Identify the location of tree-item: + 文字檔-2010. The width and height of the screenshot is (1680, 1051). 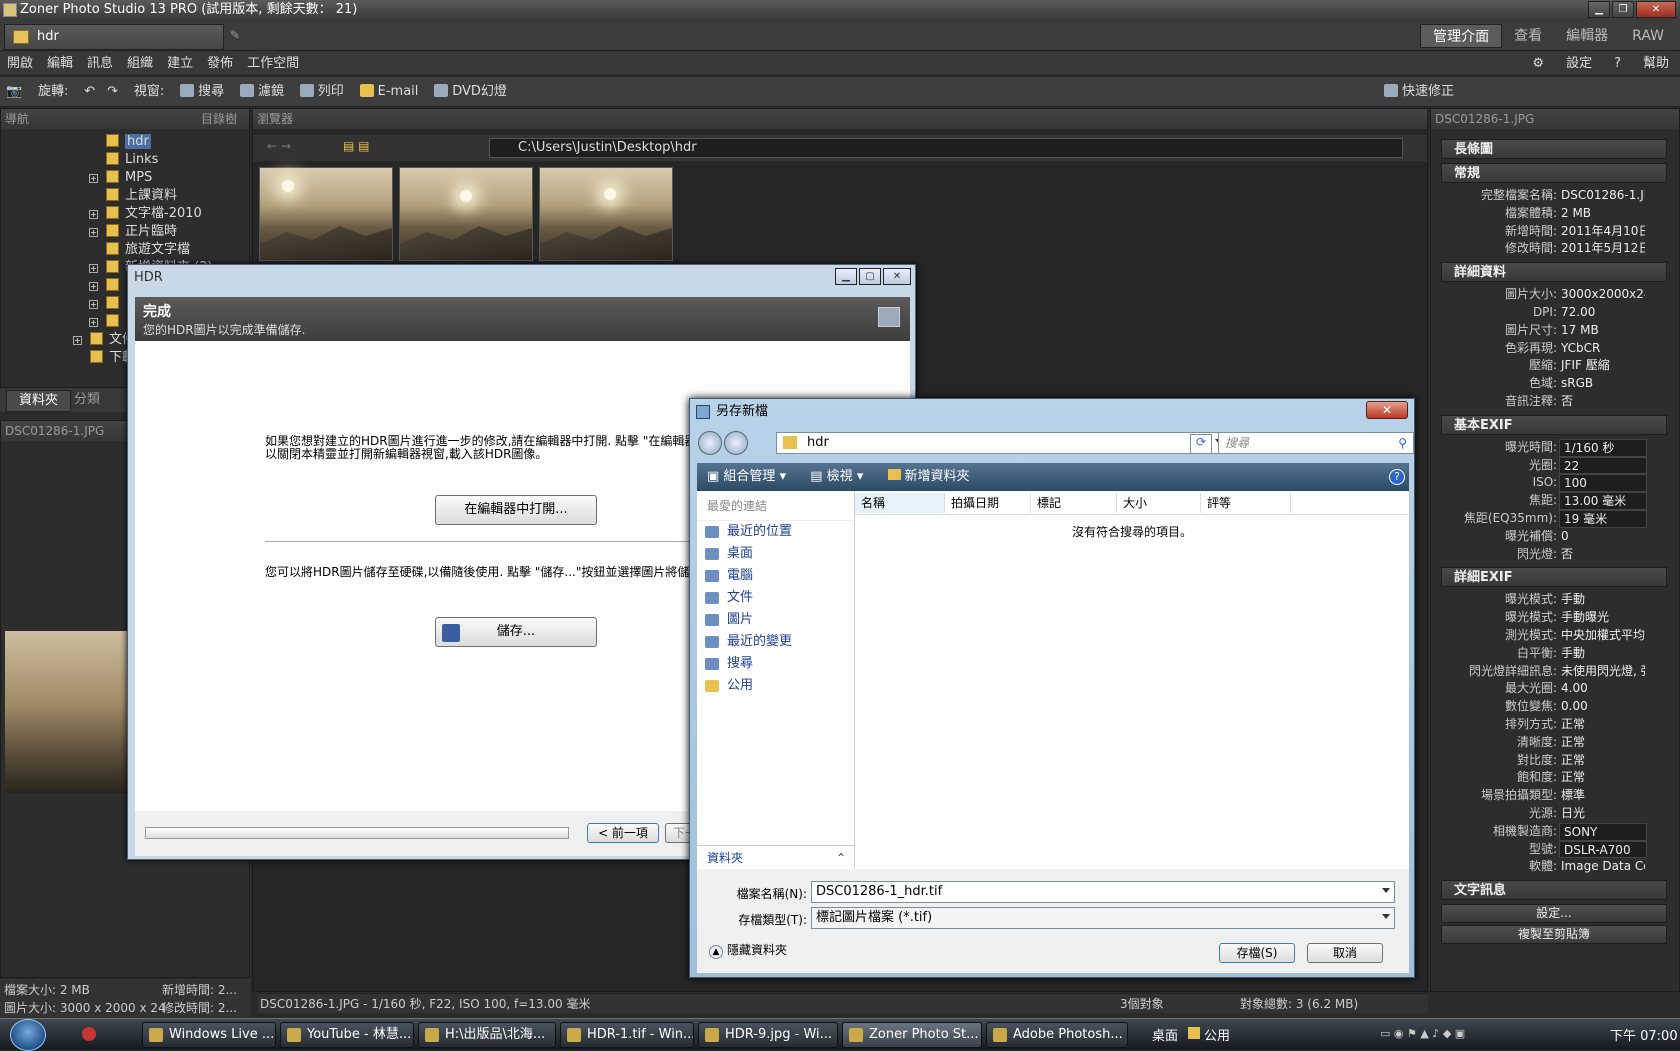
(151, 214).